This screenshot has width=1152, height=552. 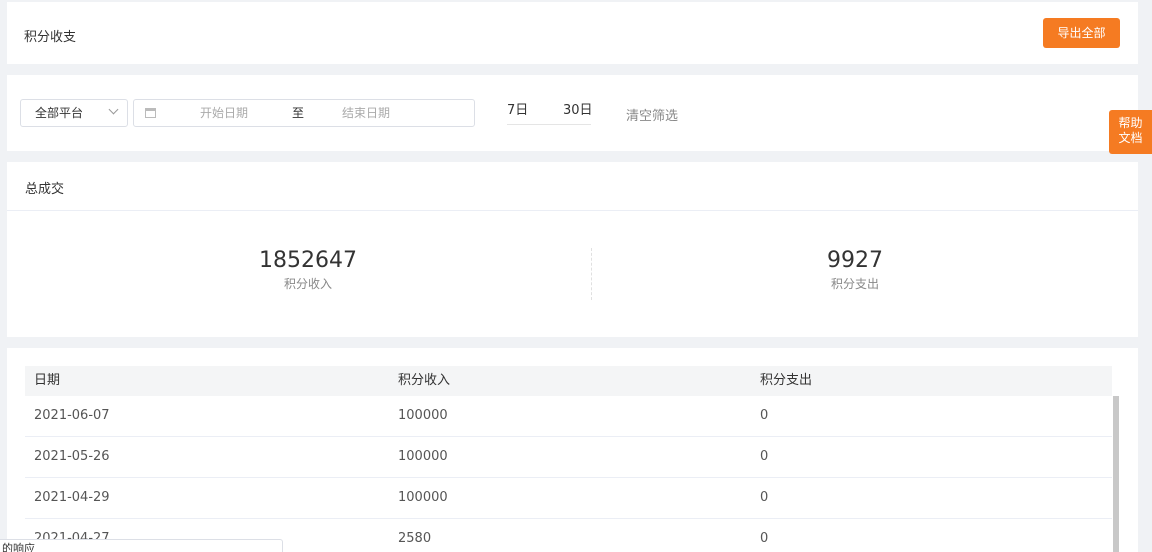 I want to click on help-docs-label-line1: 帮助, so click(x=1130, y=123).